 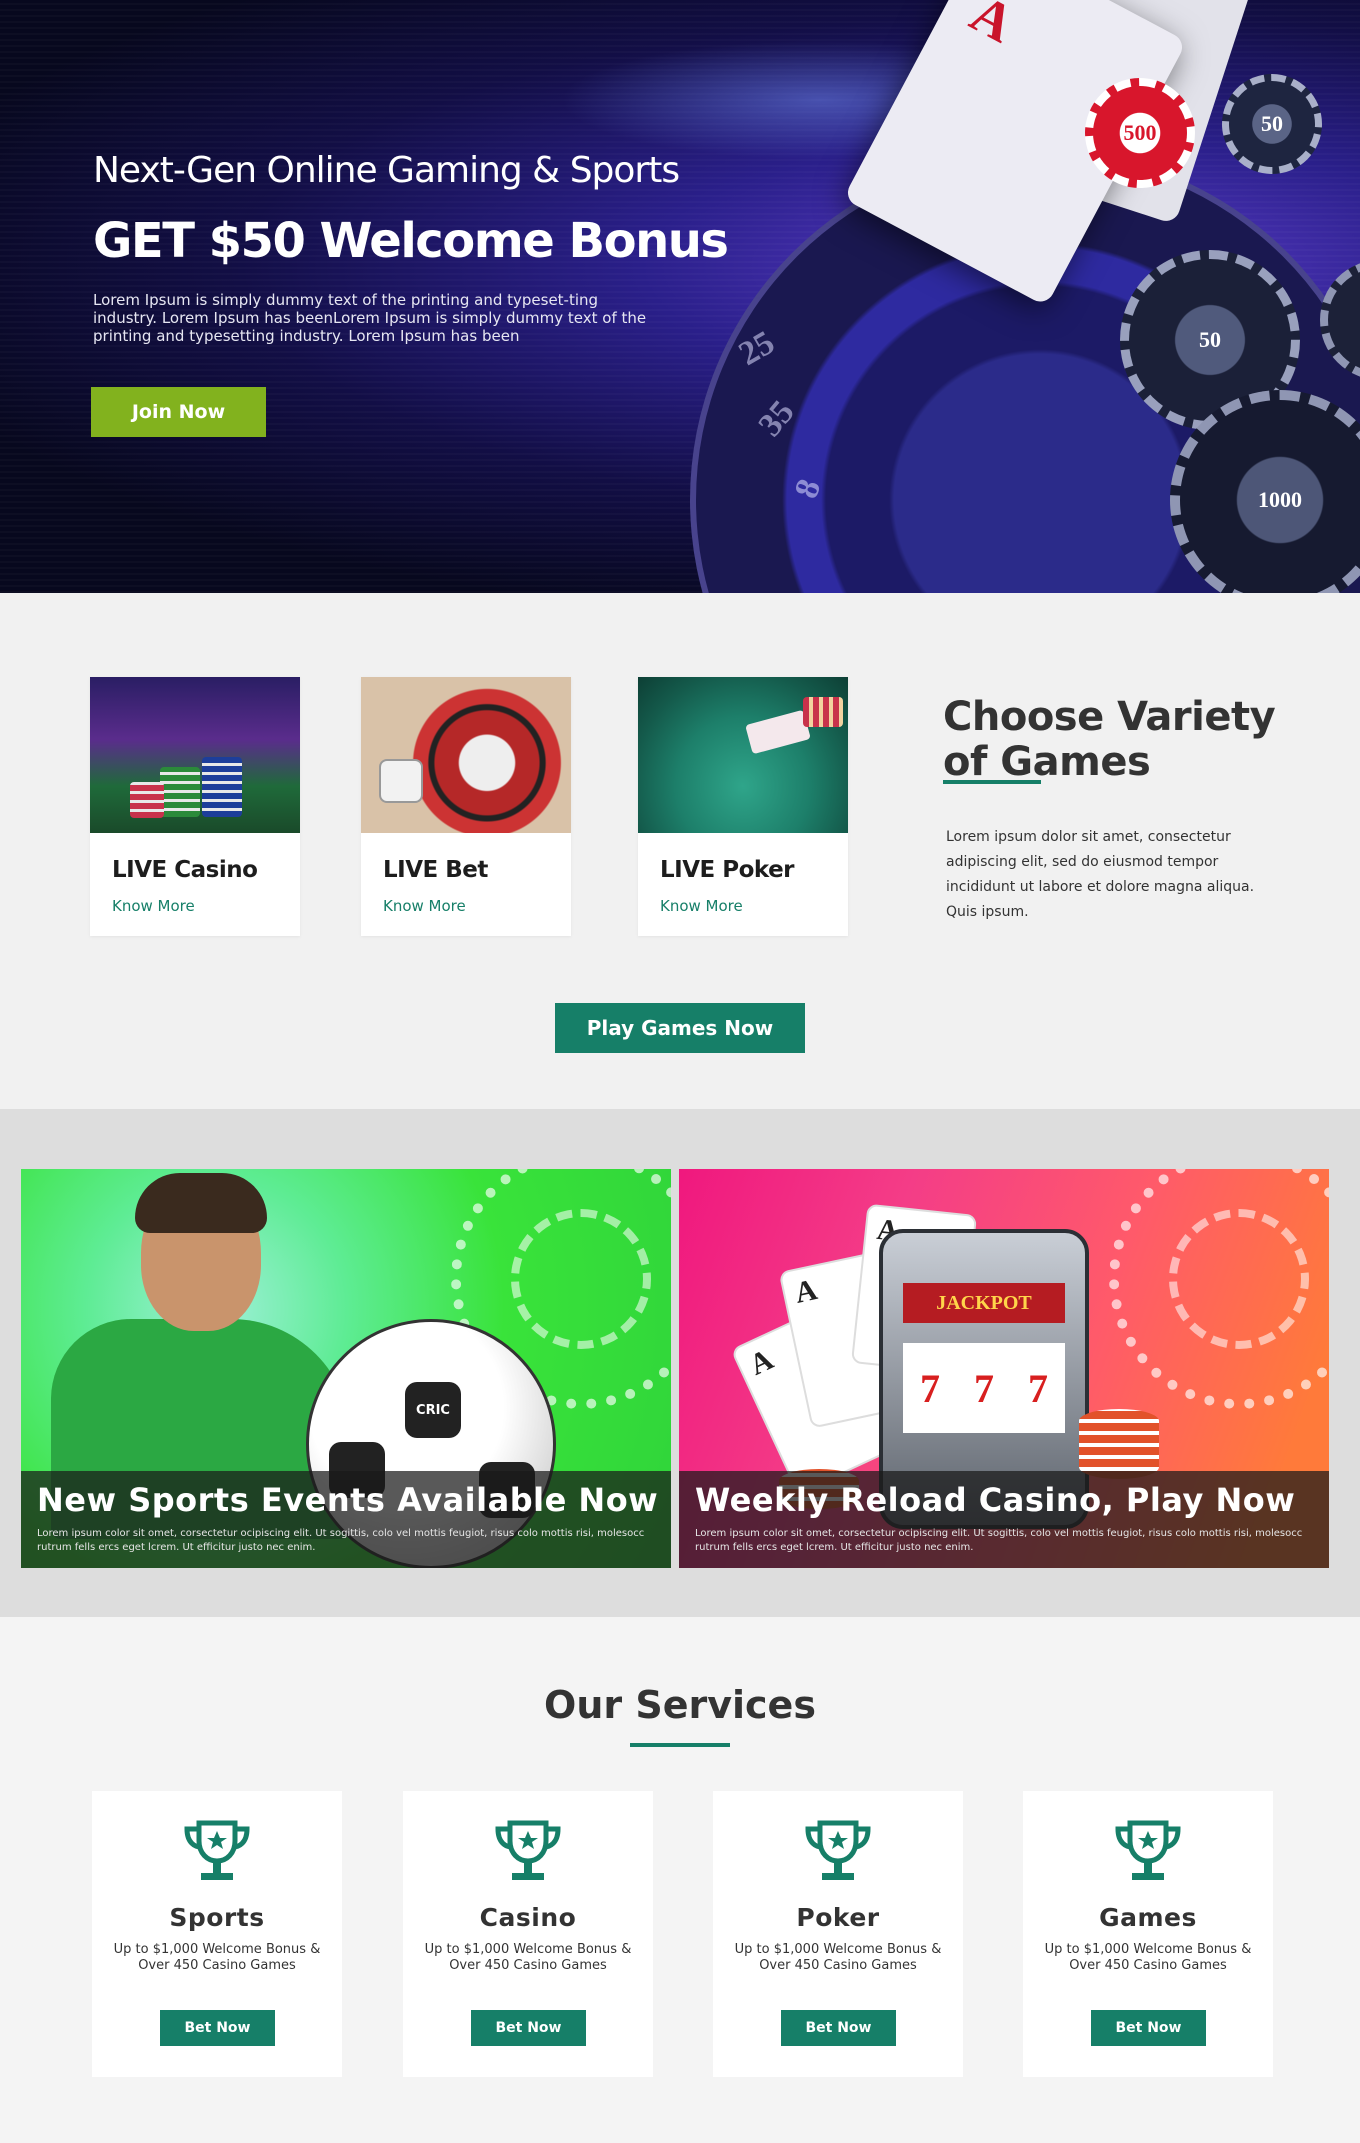 I want to click on game-card-live-casino: LIVE Casino Know More, so click(x=195, y=806).